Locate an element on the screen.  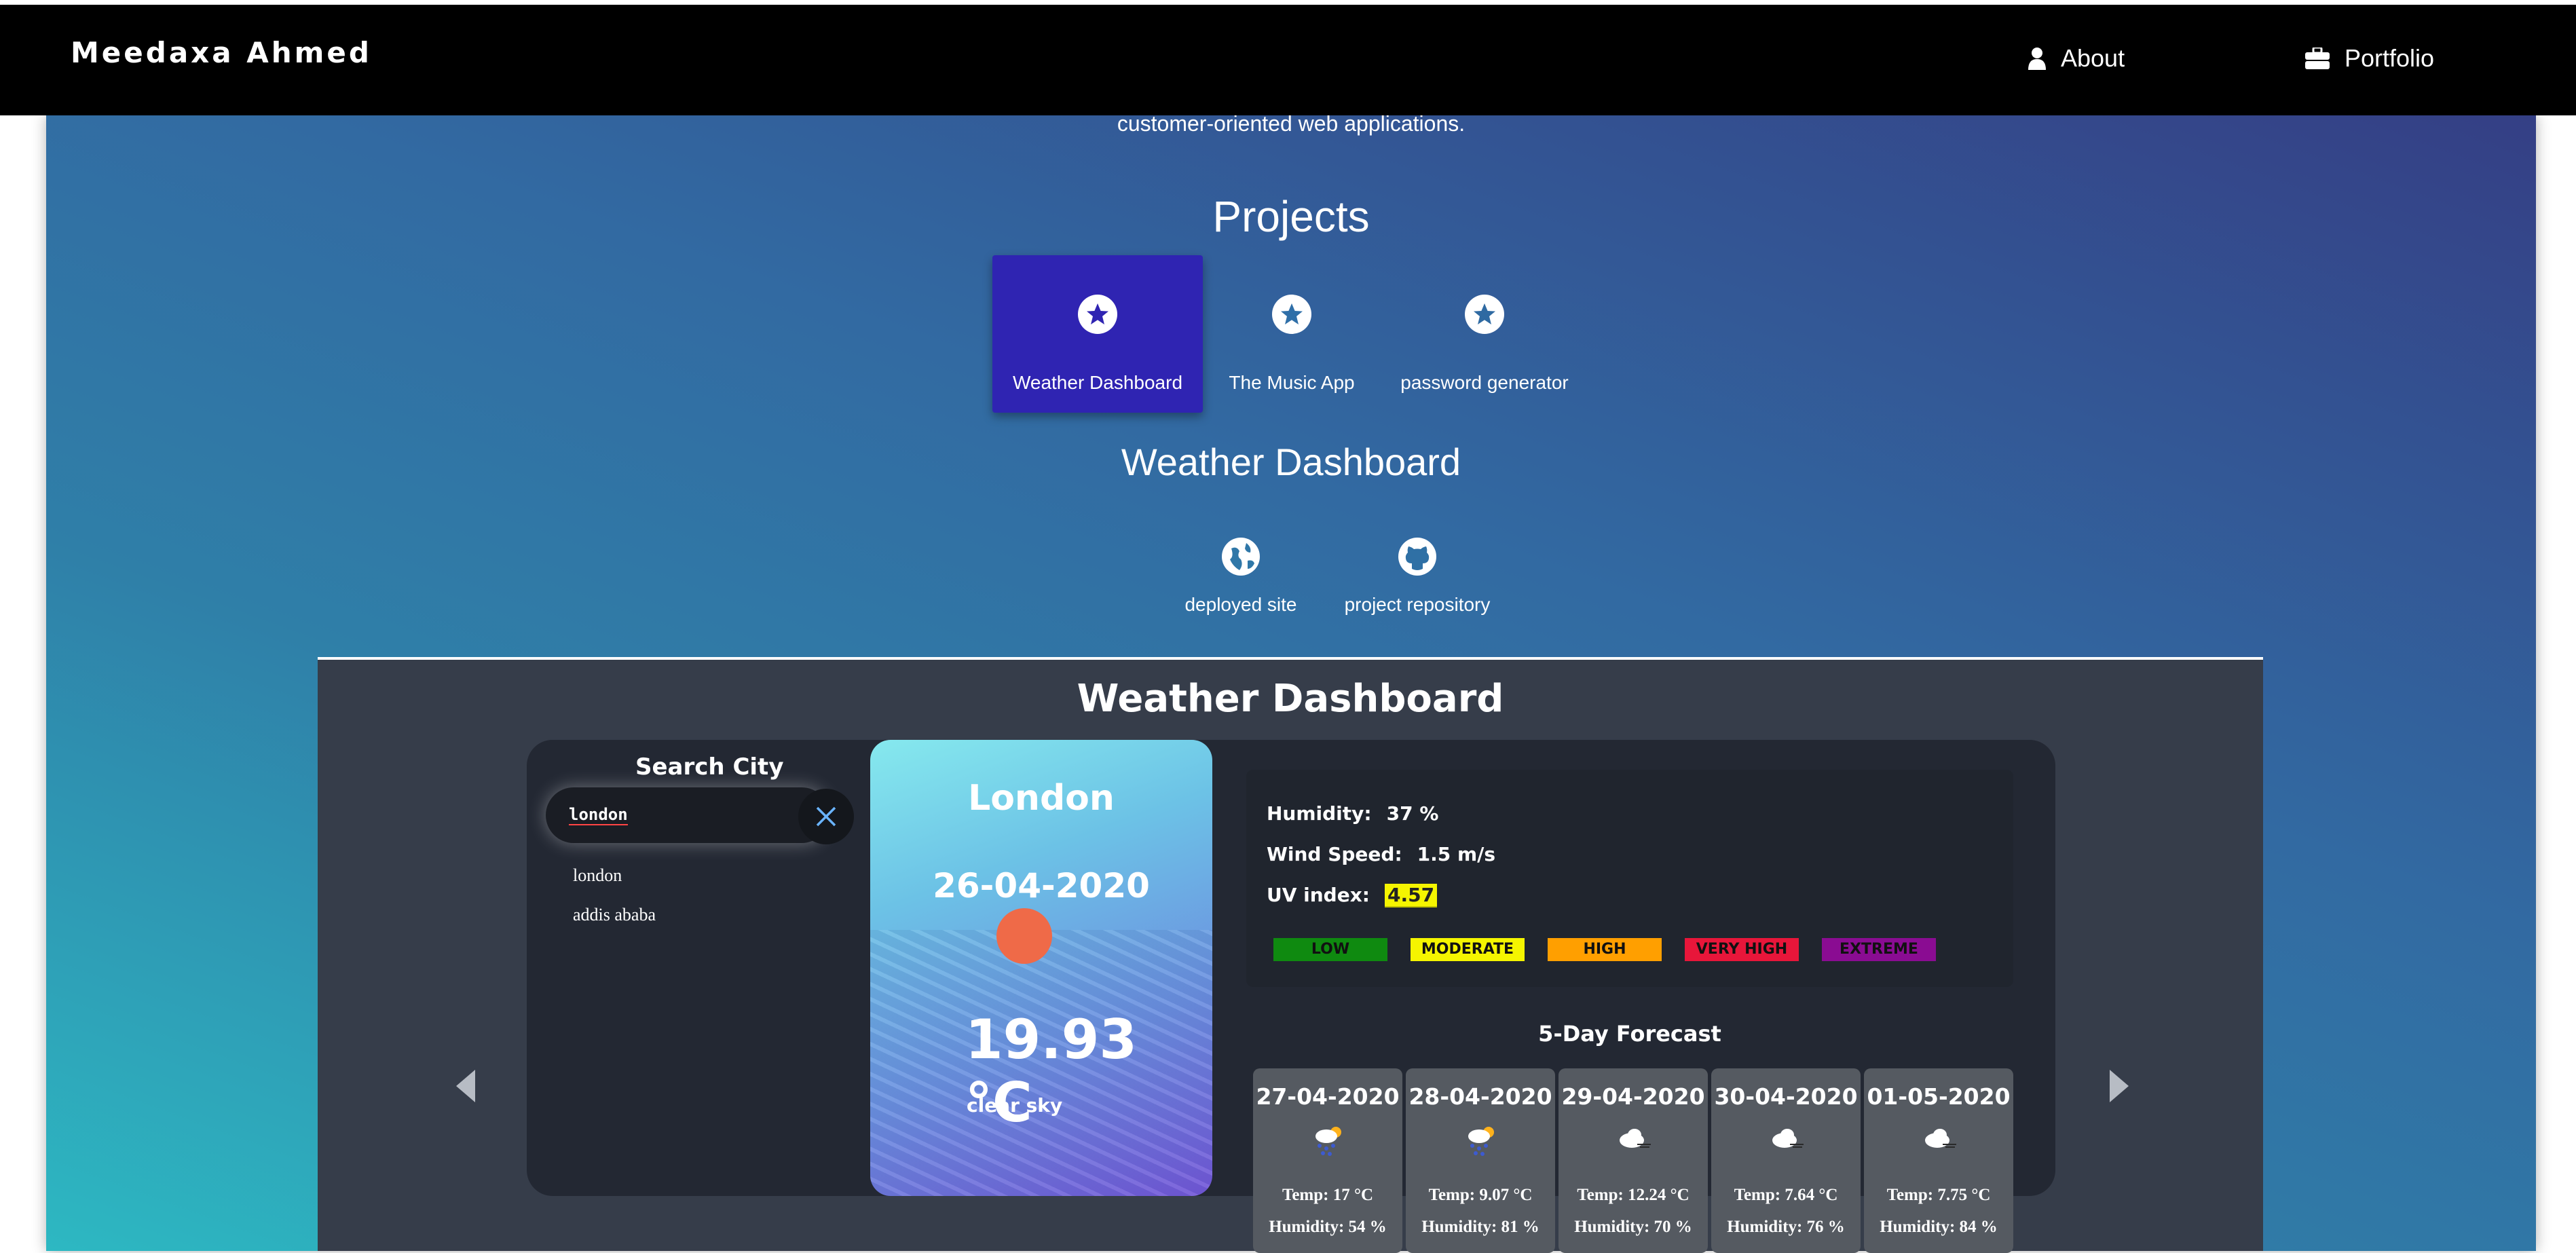
project-weather-dashboard: Weather Dashboard is located at coordinates (1098, 334).